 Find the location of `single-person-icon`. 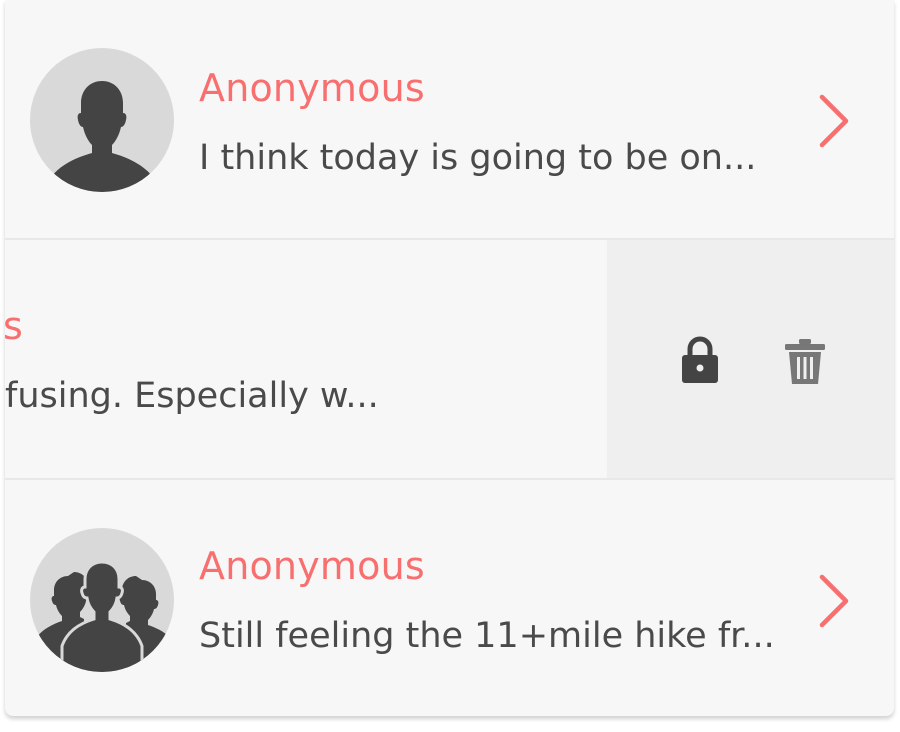

single-person-icon is located at coordinates (102, 136).